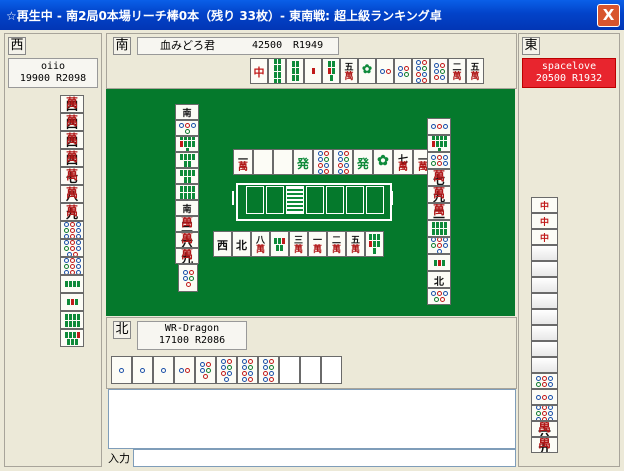 This screenshot has height=471, width=624. I want to click on seat-label-east: 東, so click(531, 46).